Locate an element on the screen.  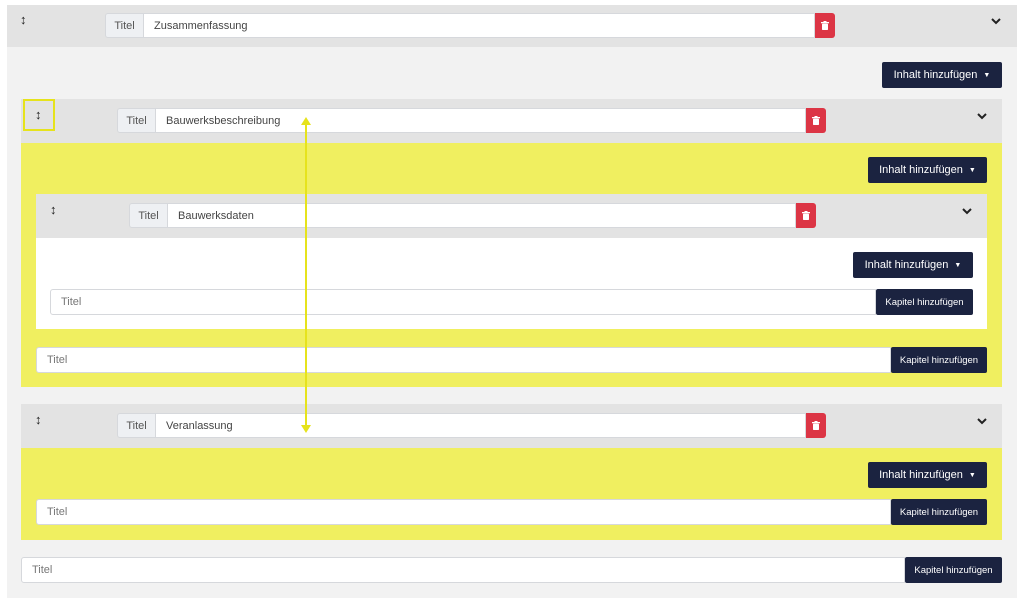
title-input: Veranlassung is located at coordinates (480, 425).